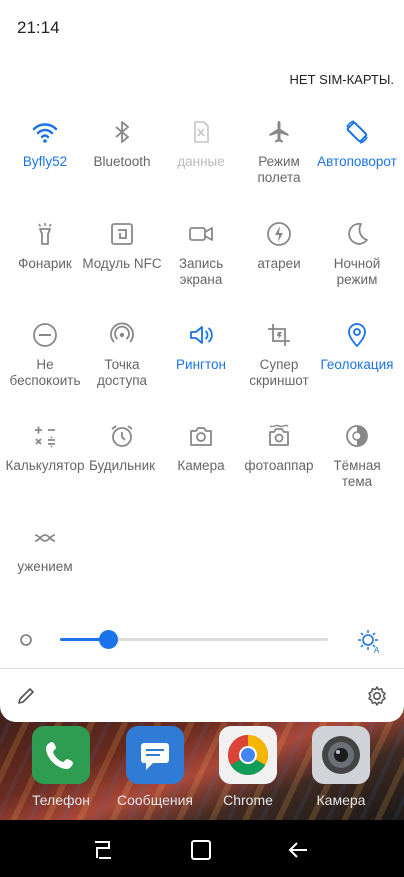  Describe the element at coordinates (122, 355) in the screenshot. I see `tile-hotspot: Точка доступа` at that location.